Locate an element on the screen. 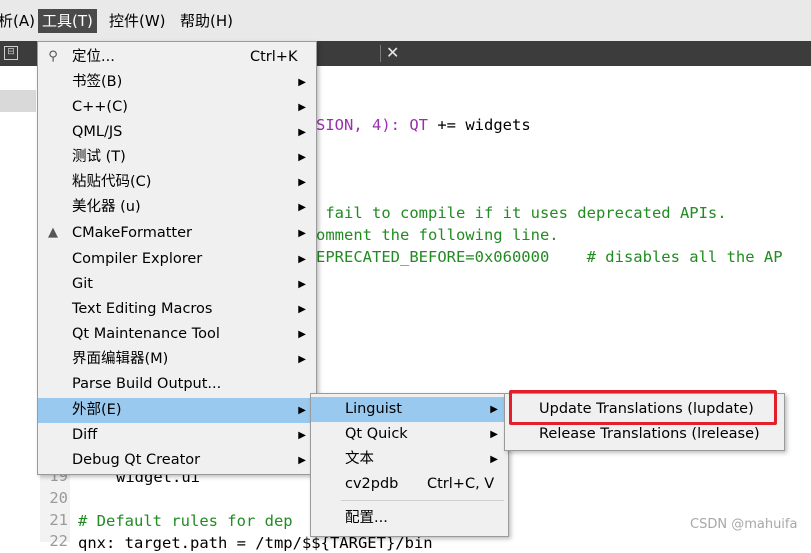  menu-widgets-label: 控件(W) is located at coordinates (137, 21).